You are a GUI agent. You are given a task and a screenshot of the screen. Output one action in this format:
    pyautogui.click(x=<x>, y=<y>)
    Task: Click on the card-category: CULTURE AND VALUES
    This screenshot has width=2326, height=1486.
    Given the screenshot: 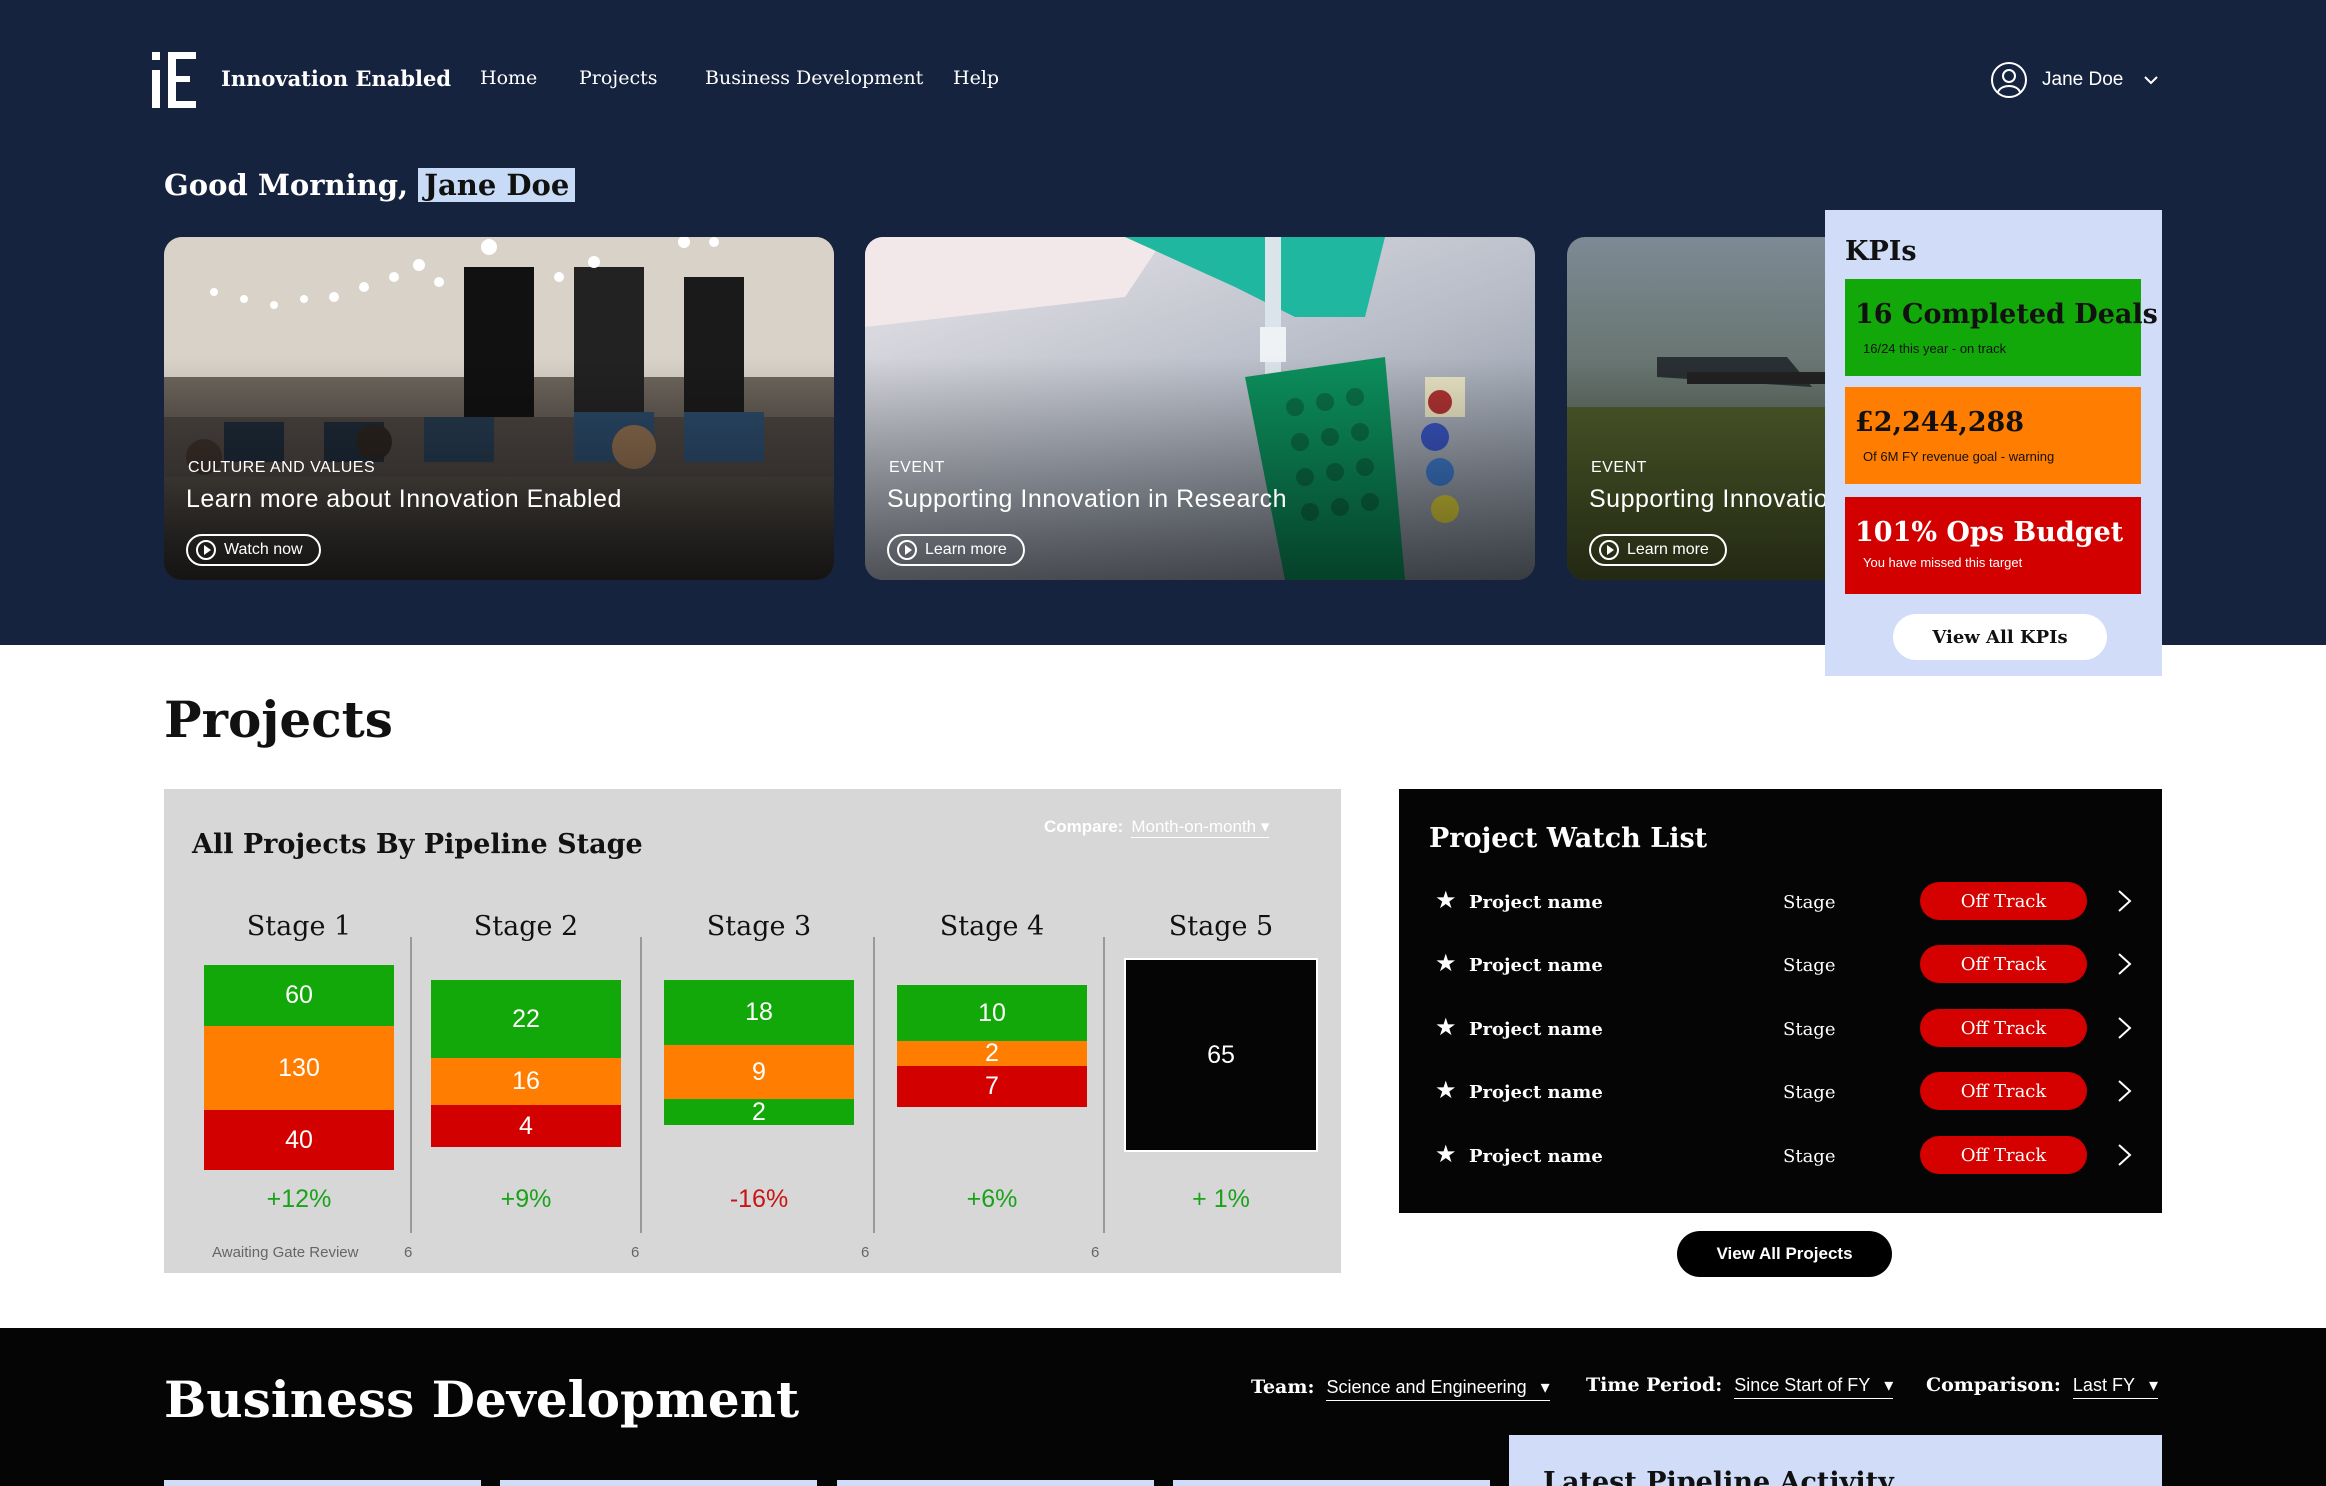 What is the action you would take?
    pyautogui.click(x=282, y=467)
    